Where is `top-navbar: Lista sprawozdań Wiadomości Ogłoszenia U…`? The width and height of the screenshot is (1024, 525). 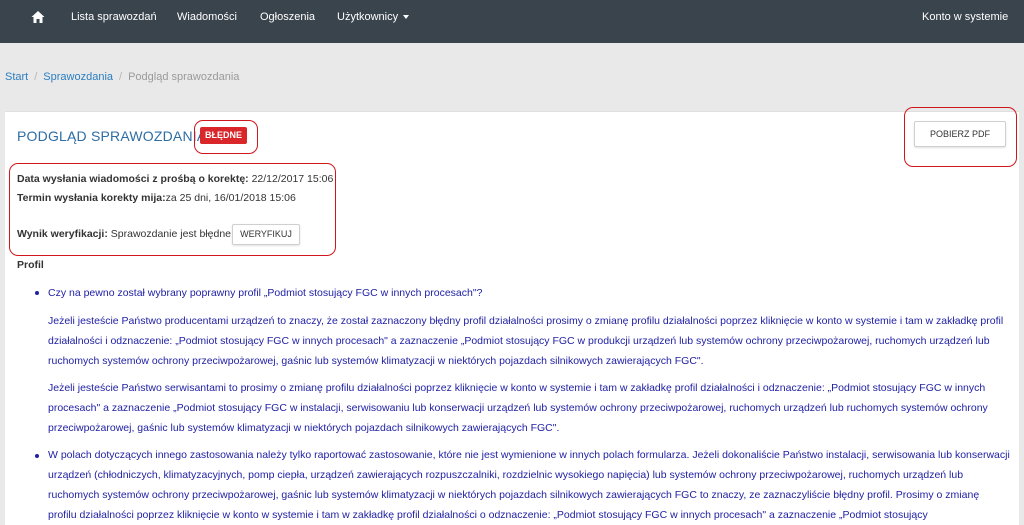 top-navbar: Lista sprawozdań Wiadomości Ogłoszenia U… is located at coordinates (512, 21).